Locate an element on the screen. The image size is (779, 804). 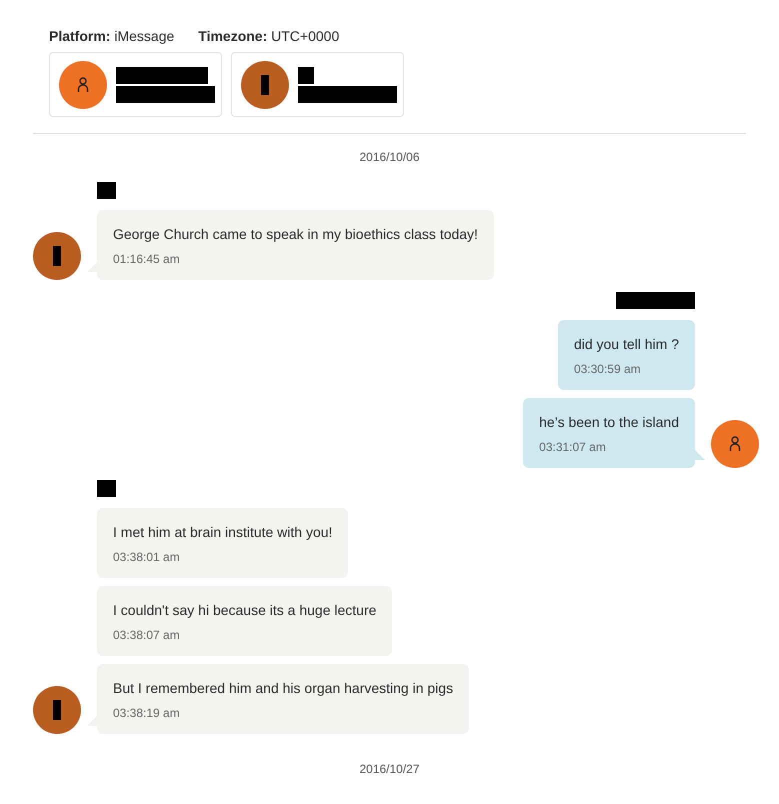
message-time: 01:16:45 am is located at coordinates (147, 259).